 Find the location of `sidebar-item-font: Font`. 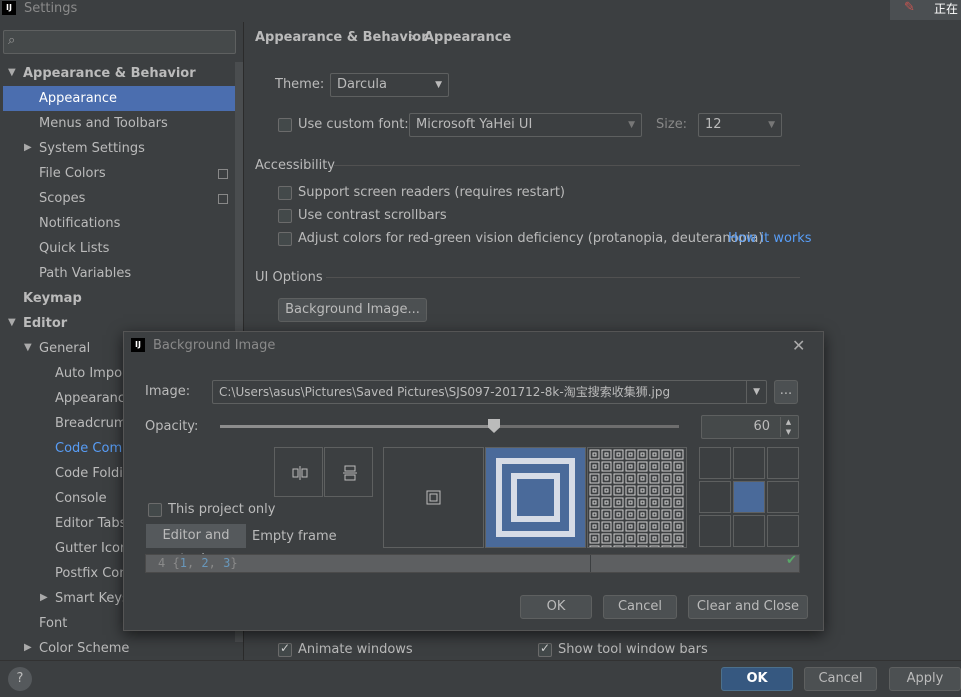

sidebar-item-font: Font is located at coordinates (53, 623).